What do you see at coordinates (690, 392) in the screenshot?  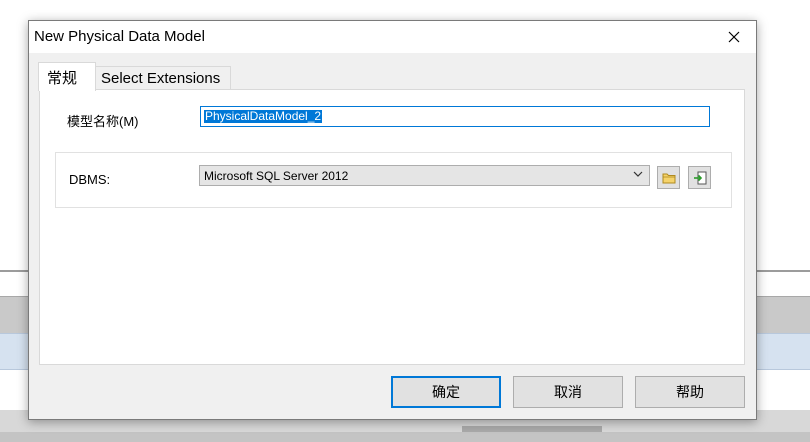 I see `help-button: 帮助` at bounding box center [690, 392].